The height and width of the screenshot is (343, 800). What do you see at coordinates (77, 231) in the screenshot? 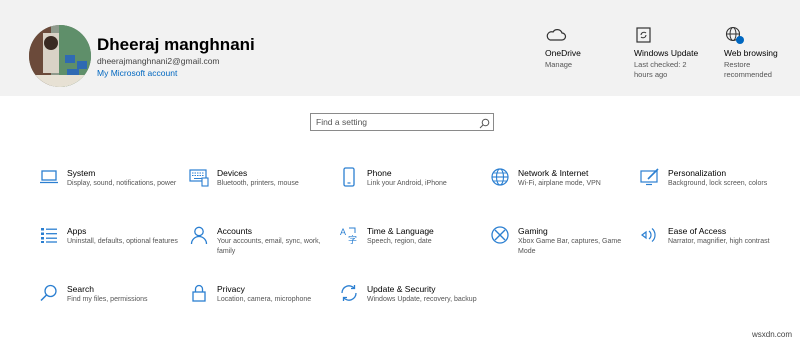
I see `tile-title: Apps` at bounding box center [77, 231].